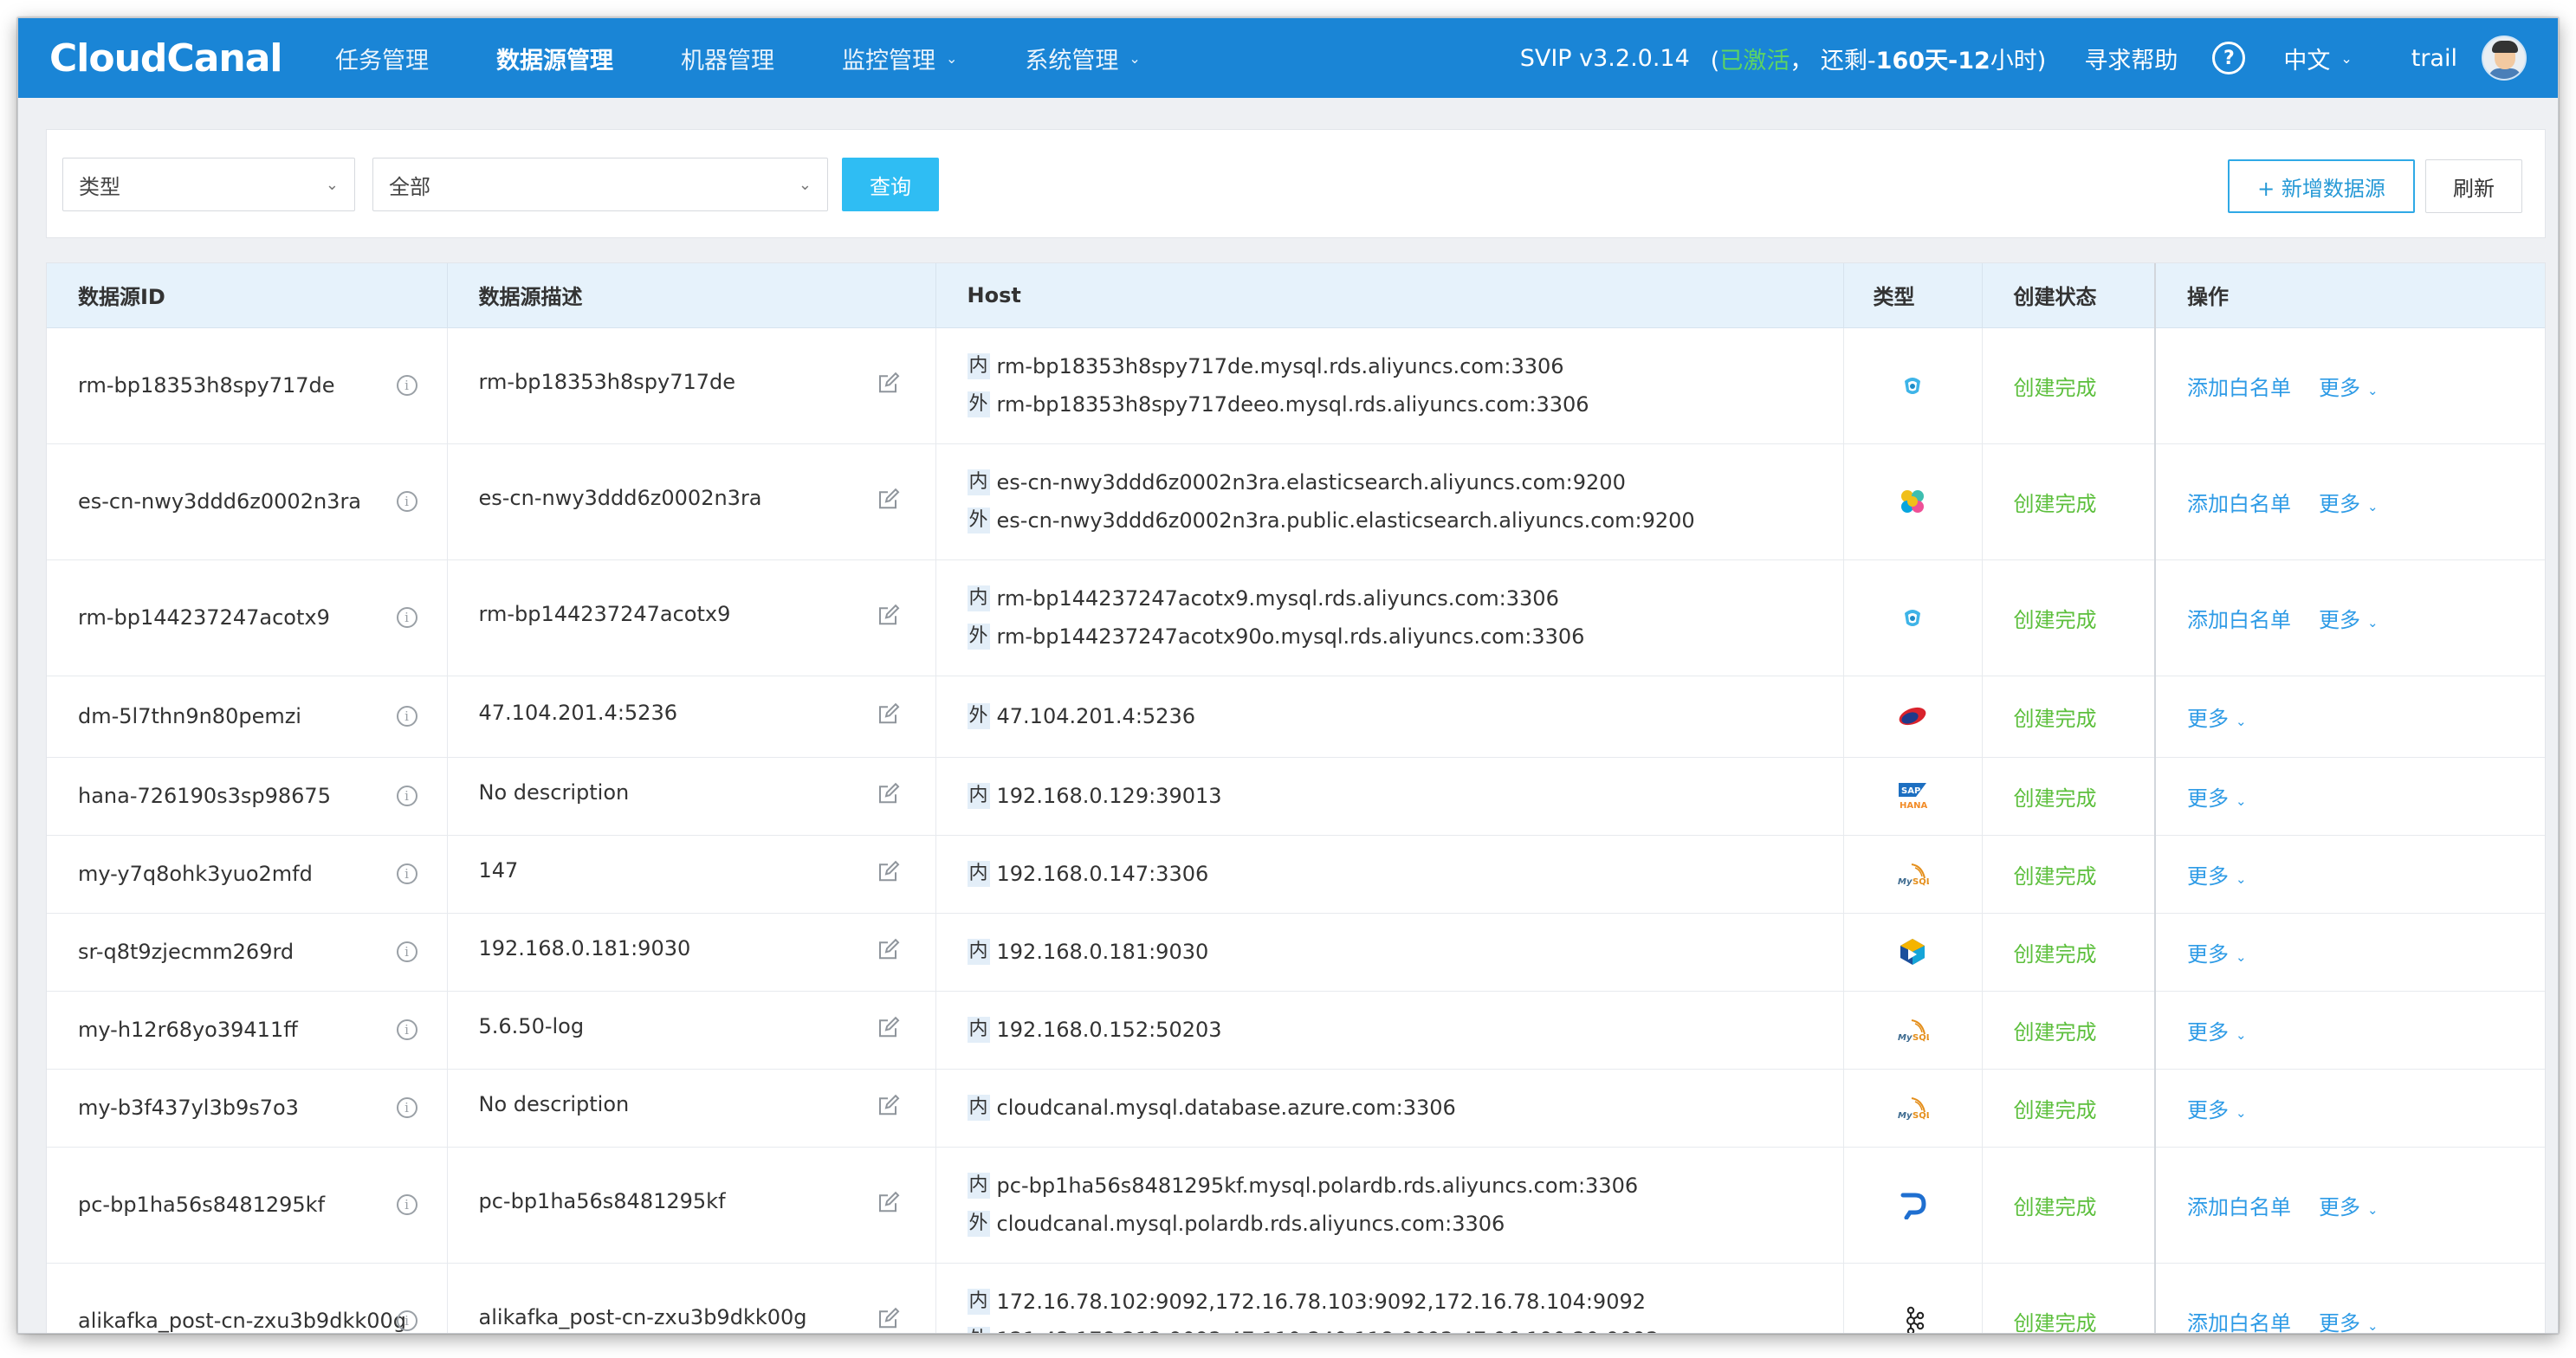 The height and width of the screenshot is (1358, 2576). What do you see at coordinates (727, 58) in the screenshot?
I see `nav-item-2: 机器管理` at bounding box center [727, 58].